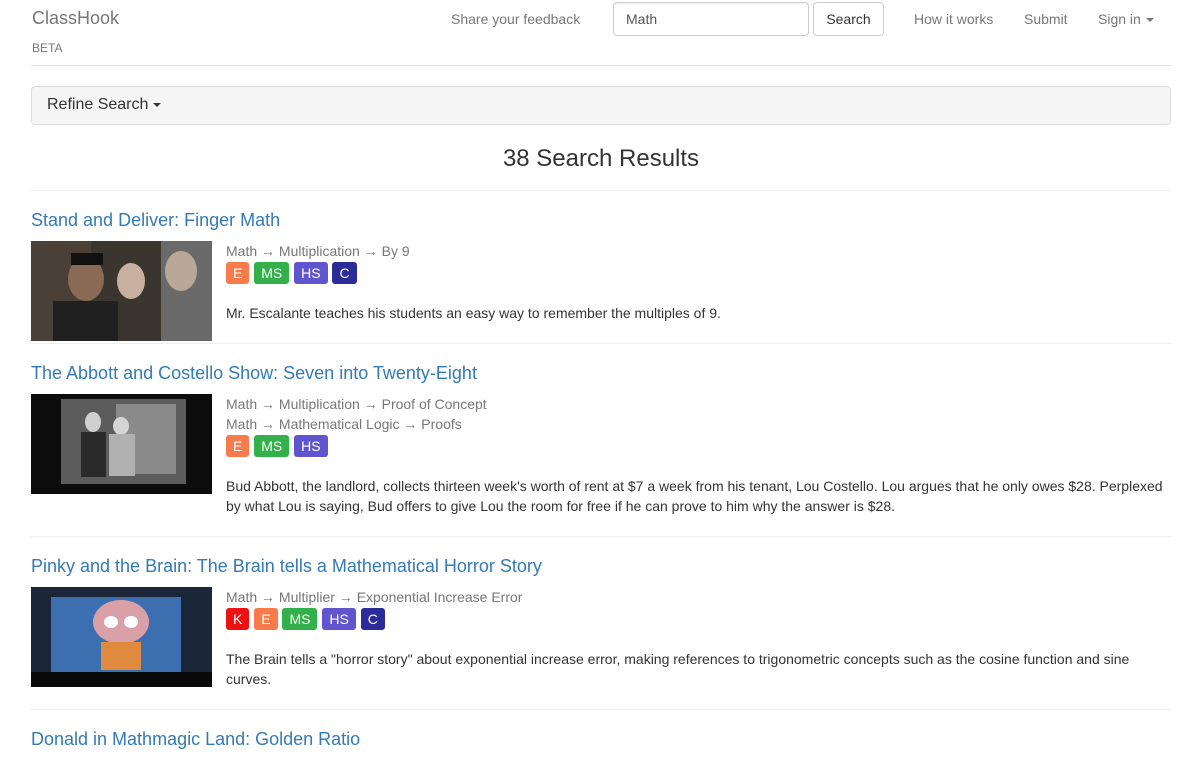 The image size is (1178, 767). Describe the element at coordinates (601, 211) in the screenshot. I see `result-title-link: Stand and Deliver: Finger Math` at that location.